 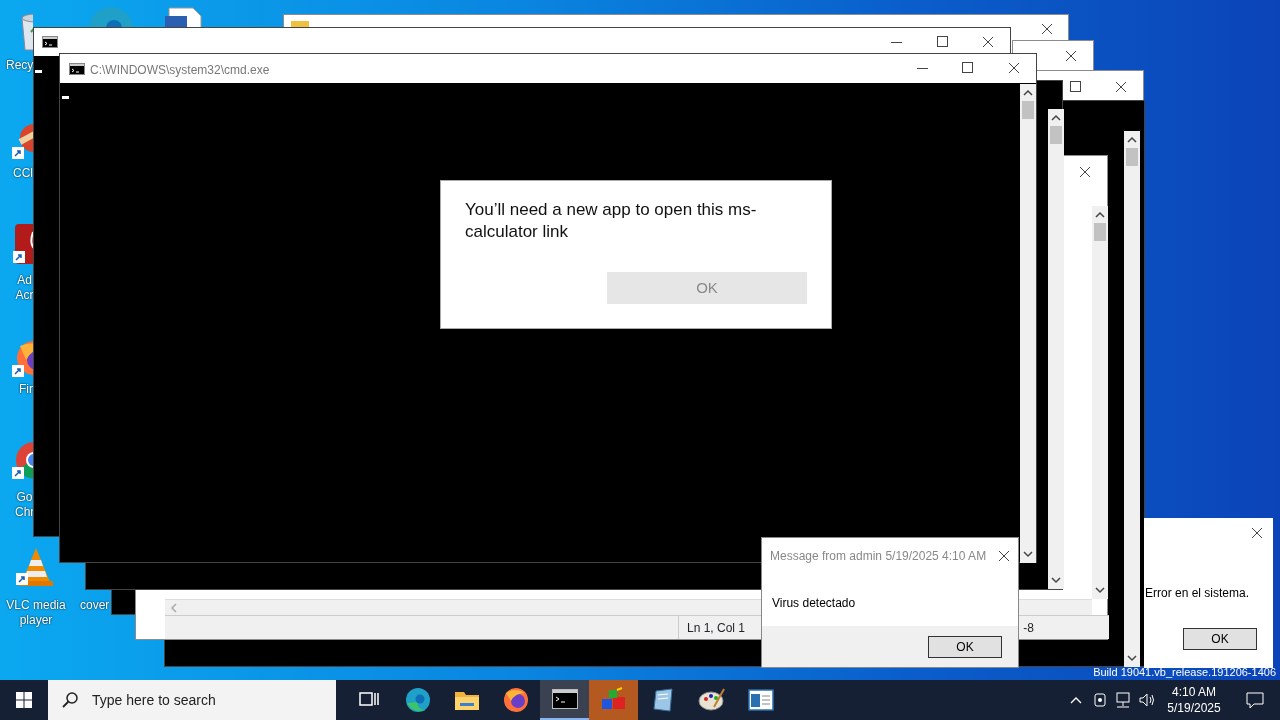 I want to click on build-text: Build 19041.vb_release.191206-1406, so click(x=1184, y=672).